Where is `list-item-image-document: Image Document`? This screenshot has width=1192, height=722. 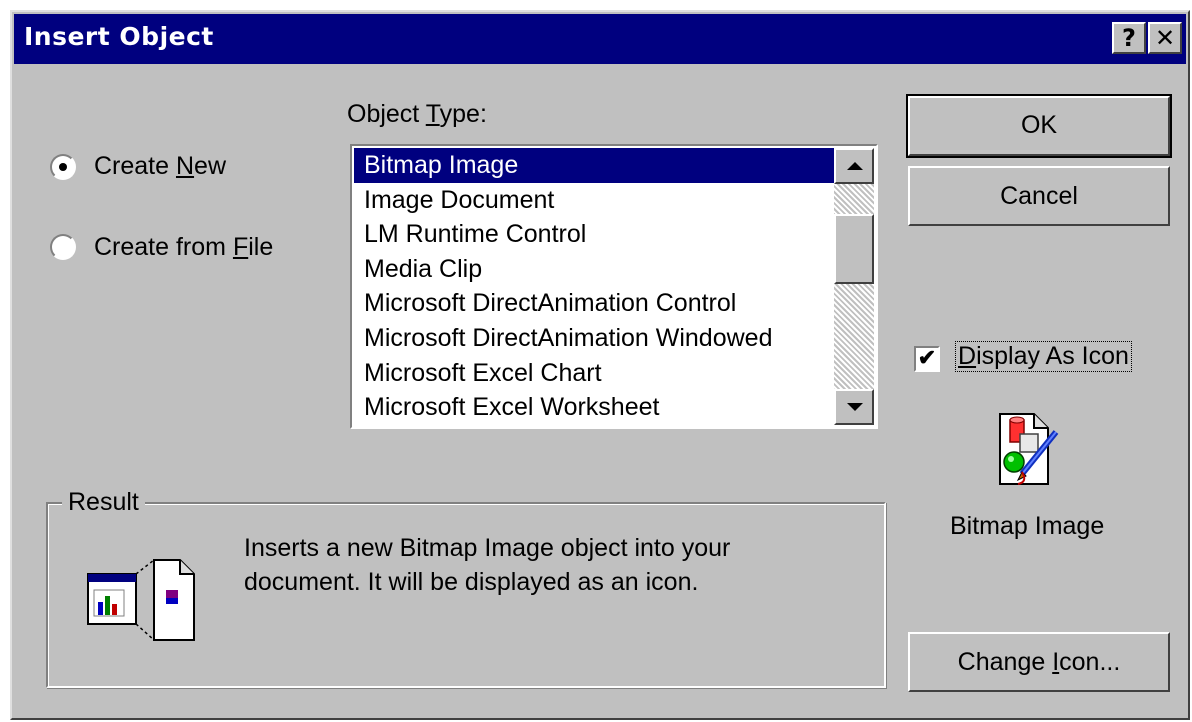 list-item-image-document: Image Document is located at coordinates (594, 200).